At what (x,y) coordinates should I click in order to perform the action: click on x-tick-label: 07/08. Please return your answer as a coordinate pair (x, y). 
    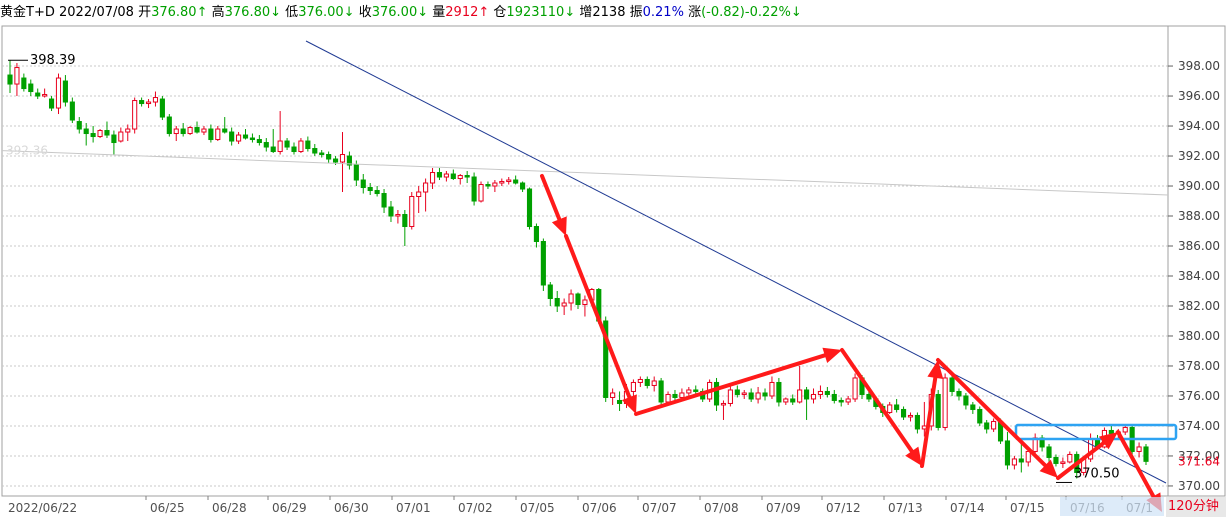
    Looking at the image, I should click on (721, 508).